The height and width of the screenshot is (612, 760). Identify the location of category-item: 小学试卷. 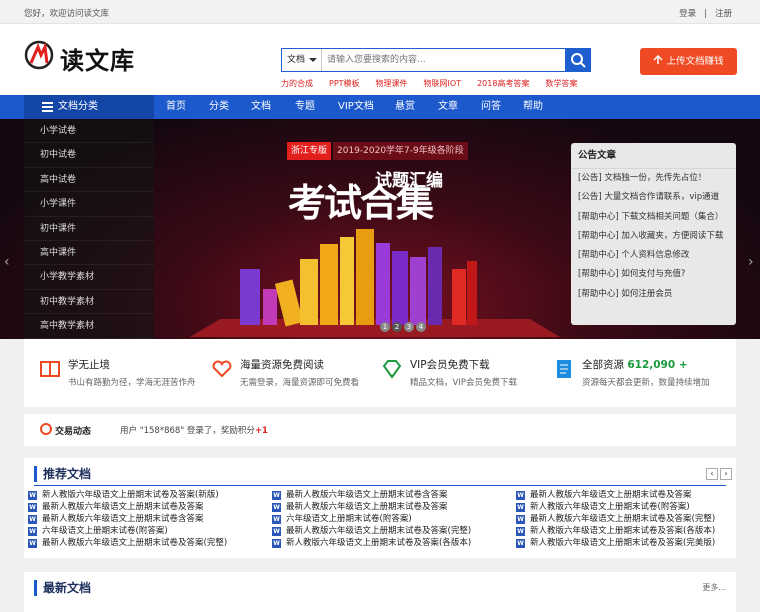
(89, 131).